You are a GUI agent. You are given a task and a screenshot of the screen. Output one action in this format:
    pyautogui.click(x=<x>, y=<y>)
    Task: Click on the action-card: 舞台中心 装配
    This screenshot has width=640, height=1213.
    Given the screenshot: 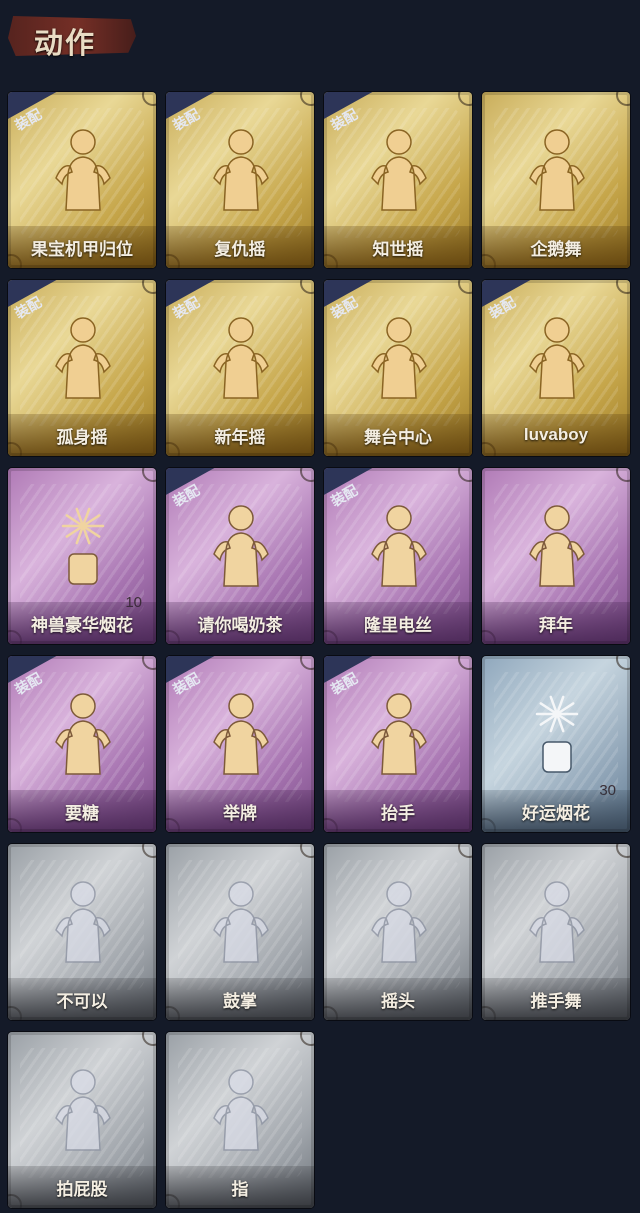 What is the action you would take?
    pyautogui.click(x=398, y=368)
    